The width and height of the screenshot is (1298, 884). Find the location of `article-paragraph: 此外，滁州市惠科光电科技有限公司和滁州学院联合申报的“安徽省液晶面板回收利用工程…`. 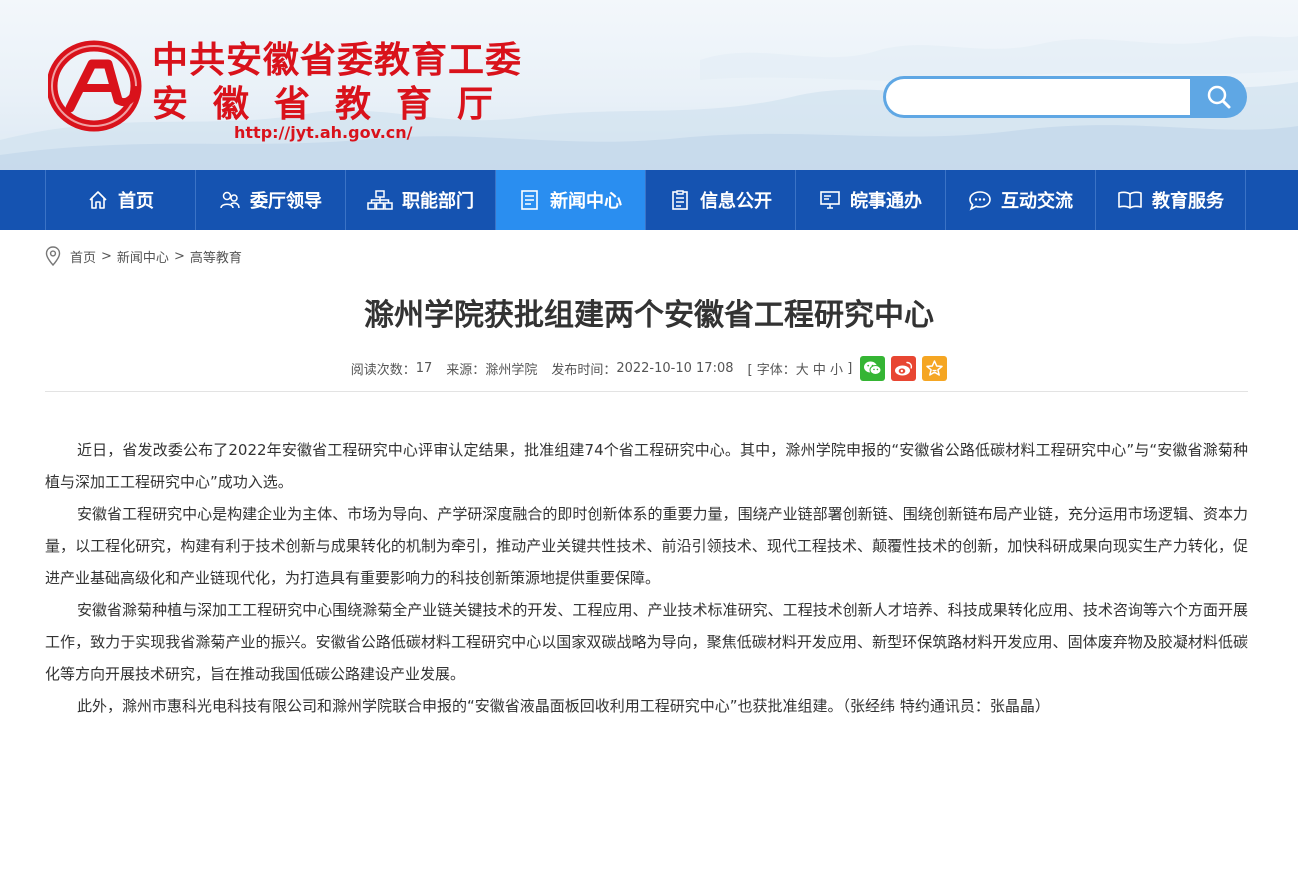

article-paragraph: 此外，滁州市惠科光电科技有限公司和滁州学院联合申报的“安徽省液晶面板回收利用工程… is located at coordinates (563, 706).